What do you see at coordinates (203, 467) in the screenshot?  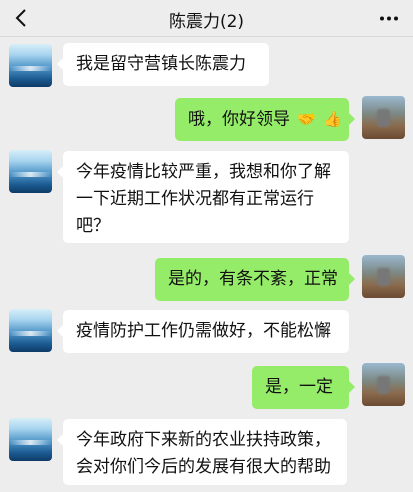 I see `message-text-line: 会对你们今后的发展有很大的帮助` at bounding box center [203, 467].